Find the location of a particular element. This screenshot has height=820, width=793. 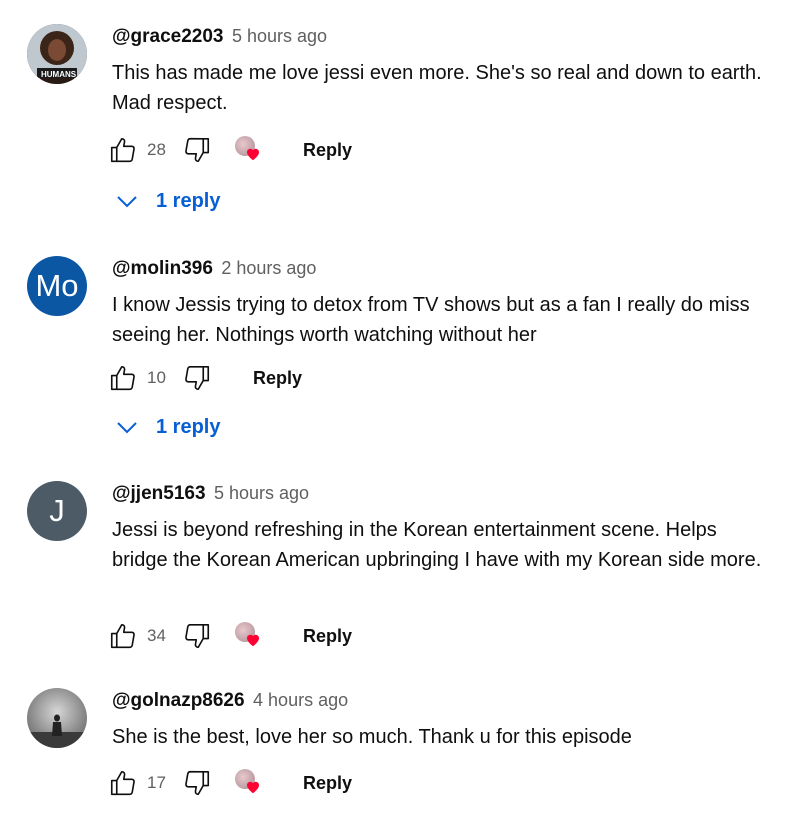

like-count: 17 is located at coordinates (156, 782).